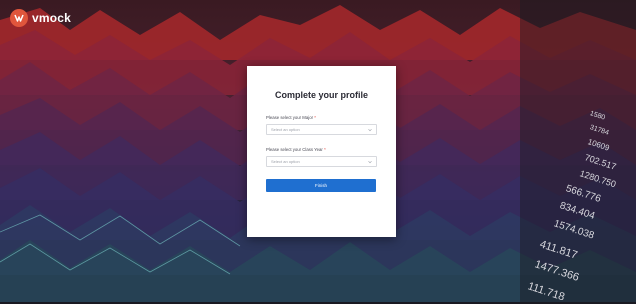 This screenshot has height=304, width=636. Describe the element at coordinates (321, 95) in the screenshot. I see `page-title: Complete your profile` at that location.